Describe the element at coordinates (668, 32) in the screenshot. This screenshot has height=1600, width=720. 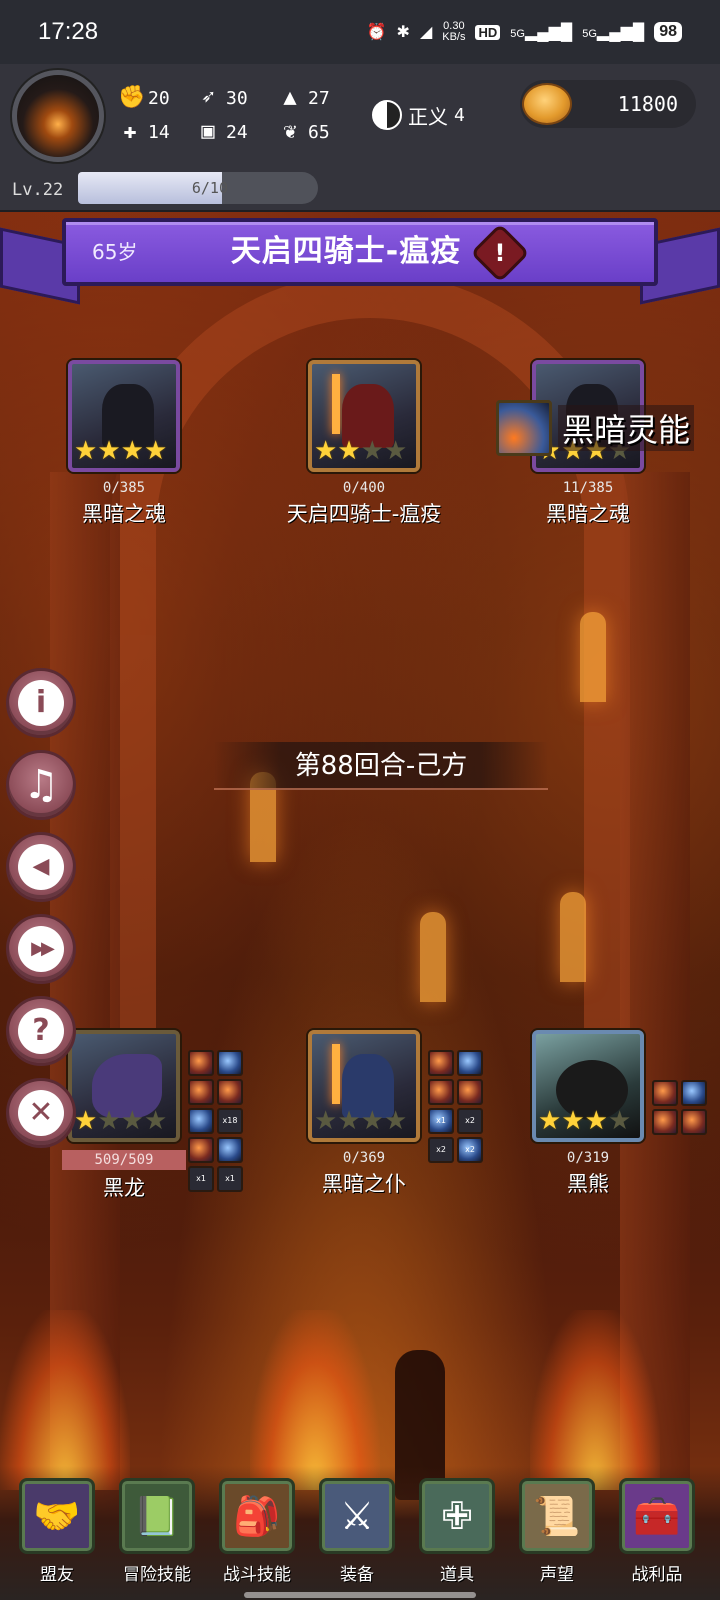
I see `battery-indicator: 98` at that location.